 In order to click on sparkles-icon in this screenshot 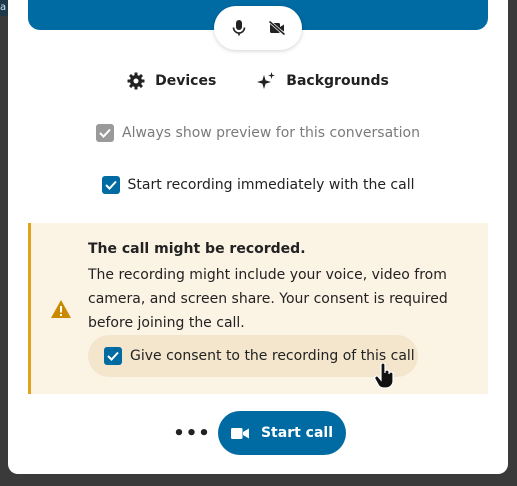, I will do `click(266, 80)`.